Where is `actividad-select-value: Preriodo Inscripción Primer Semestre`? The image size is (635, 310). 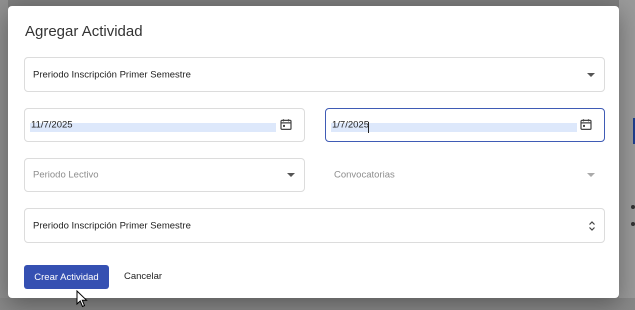
actividad-select-value: Preriodo Inscripción Primer Semestre is located at coordinates (112, 225).